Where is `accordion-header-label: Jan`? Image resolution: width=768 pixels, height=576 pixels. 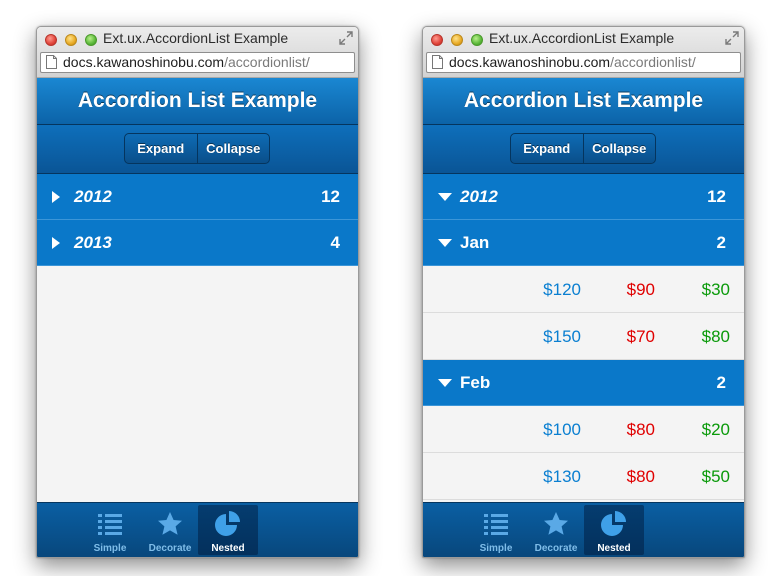 accordion-header-label: Jan is located at coordinates (475, 242).